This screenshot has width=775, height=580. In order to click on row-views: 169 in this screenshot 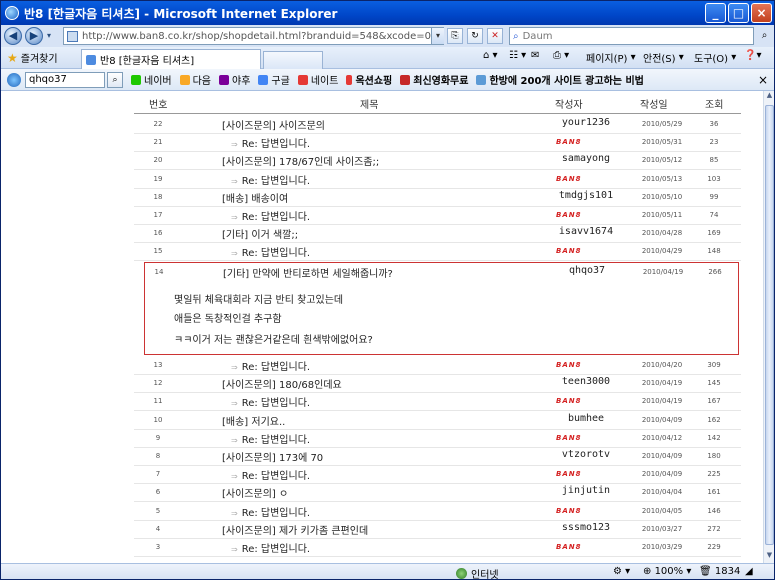, I will do `click(714, 233)`.